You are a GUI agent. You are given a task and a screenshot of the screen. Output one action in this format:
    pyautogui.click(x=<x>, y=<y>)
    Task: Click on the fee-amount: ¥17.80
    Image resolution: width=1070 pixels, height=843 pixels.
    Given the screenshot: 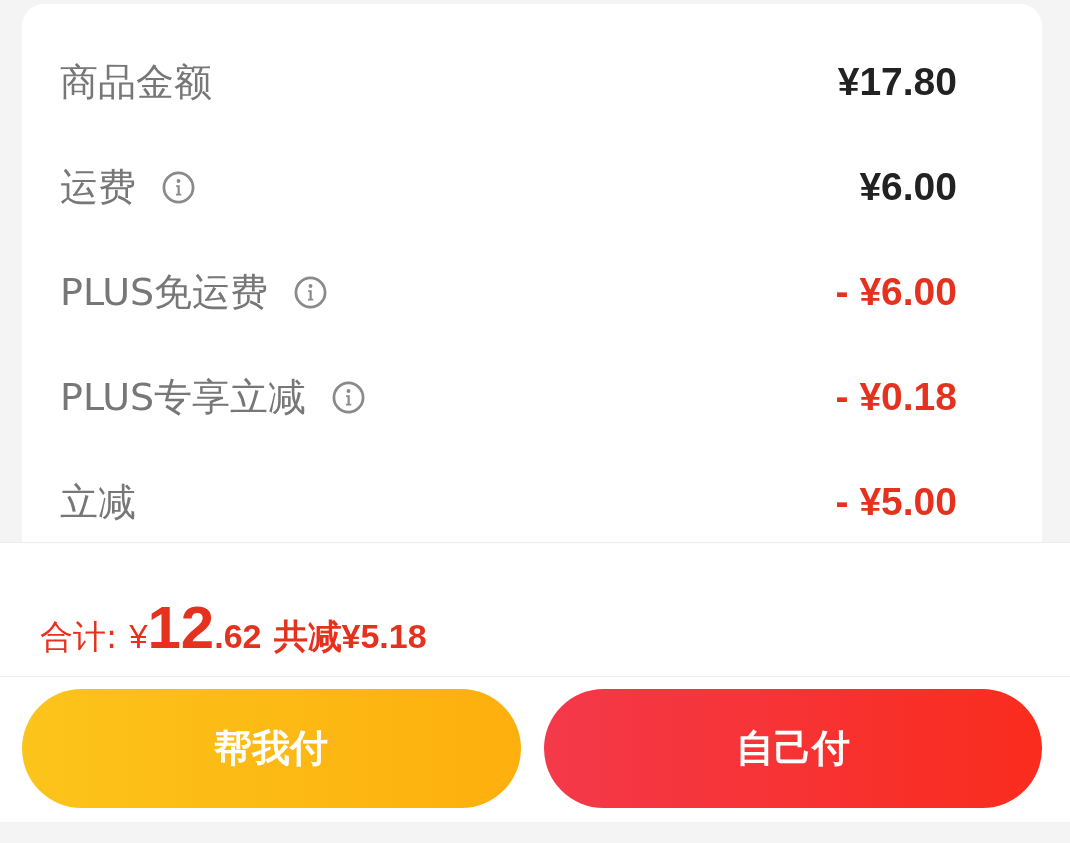 What is the action you would take?
    pyautogui.click(x=897, y=82)
    